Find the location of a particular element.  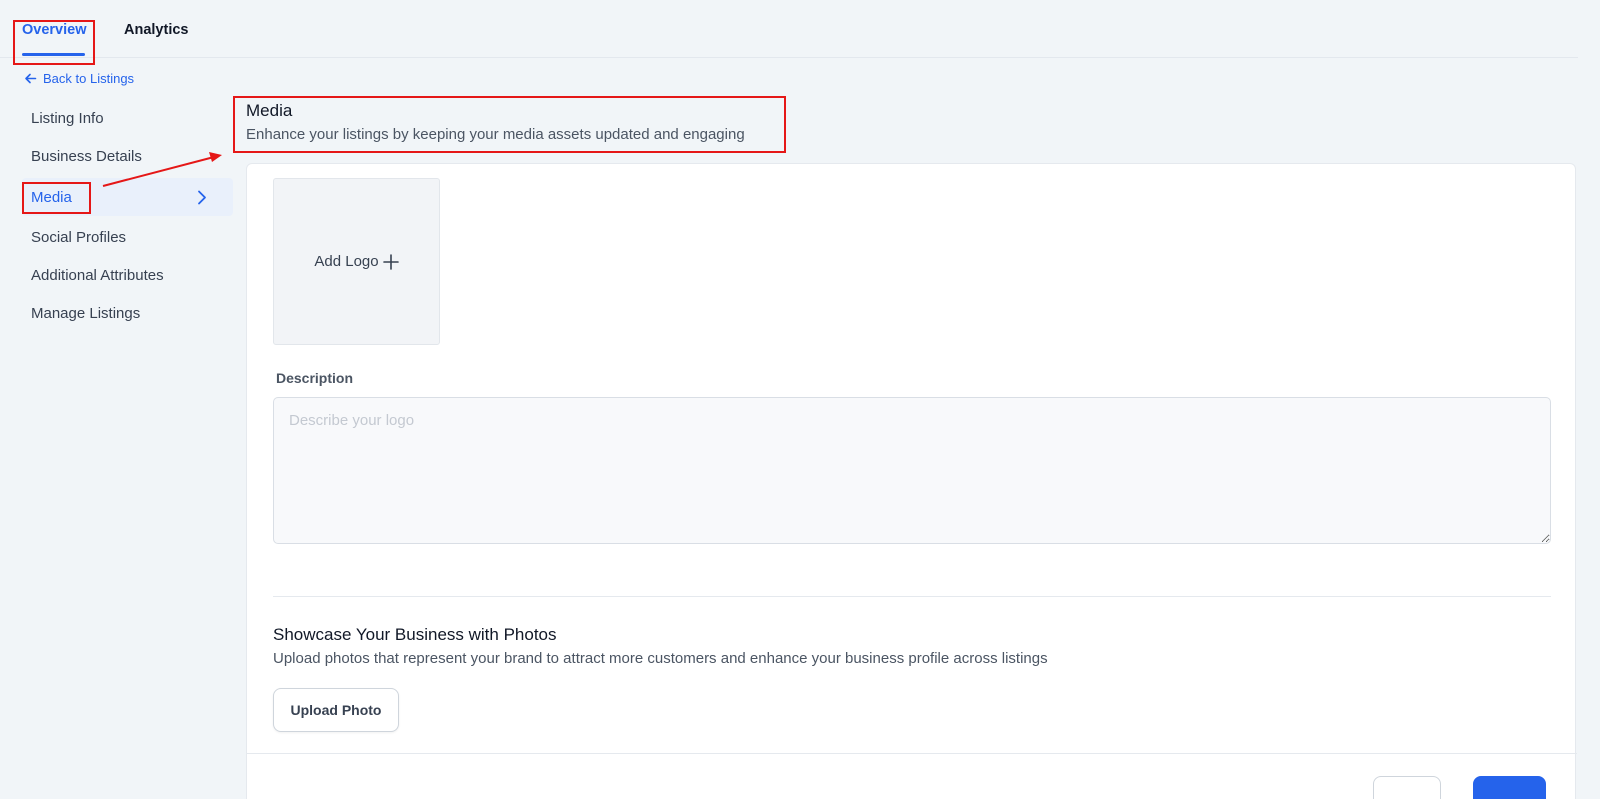

description-textarea is located at coordinates (912, 470).